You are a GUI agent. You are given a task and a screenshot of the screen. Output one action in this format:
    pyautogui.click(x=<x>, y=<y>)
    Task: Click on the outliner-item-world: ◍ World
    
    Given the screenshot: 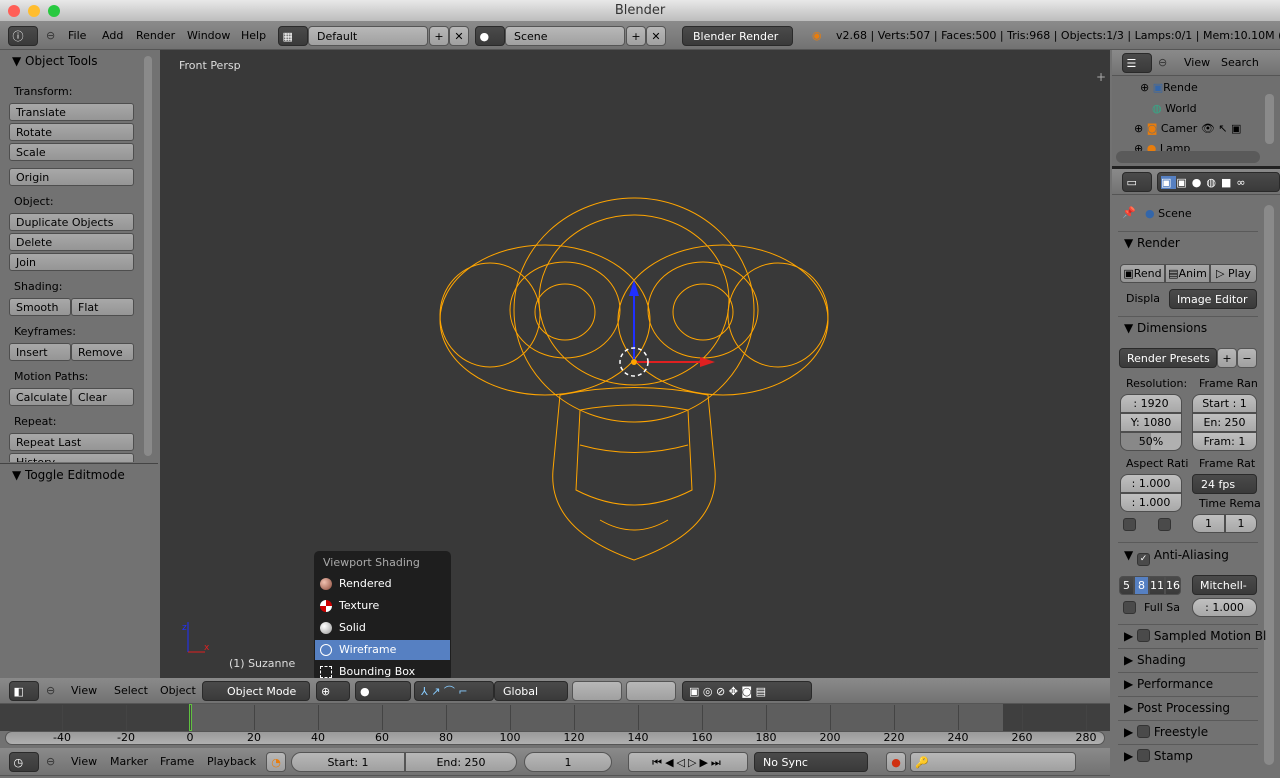 What is the action you would take?
    pyautogui.click(x=1174, y=108)
    